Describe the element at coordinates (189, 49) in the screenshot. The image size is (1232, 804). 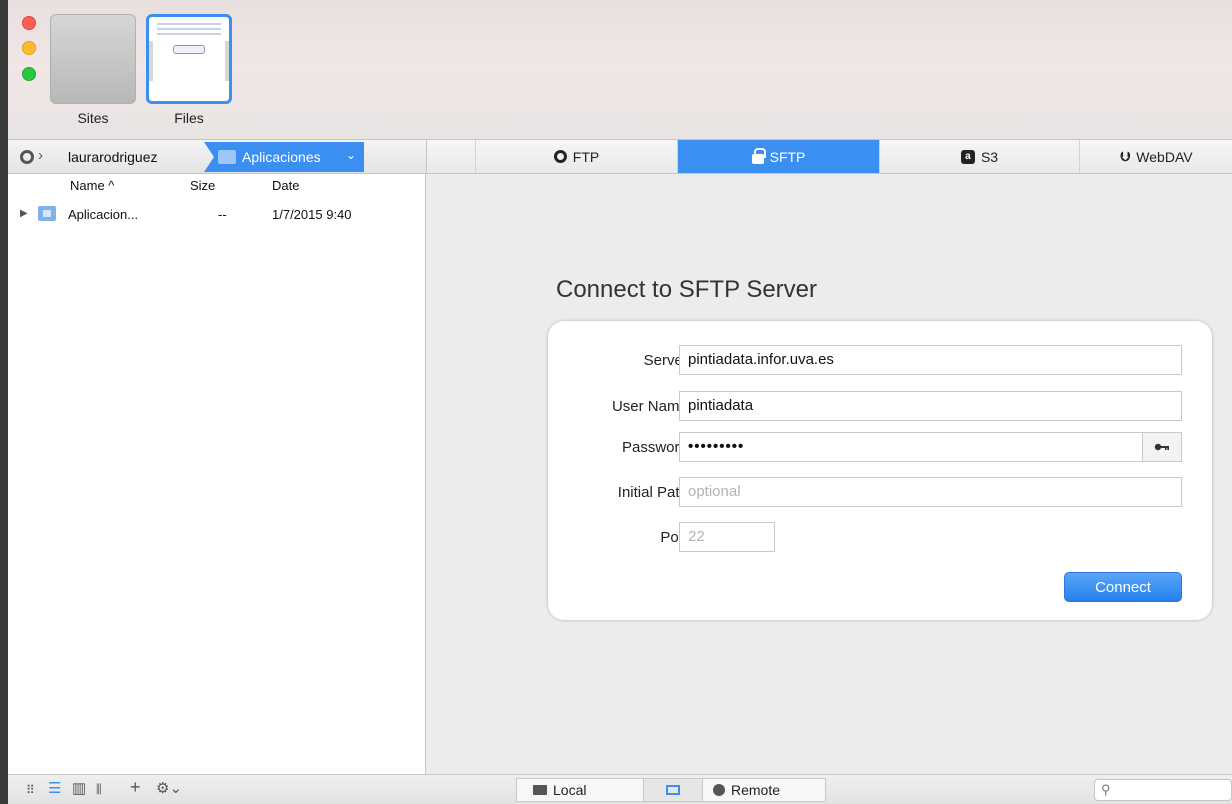
I see `thumbnail-pill` at that location.